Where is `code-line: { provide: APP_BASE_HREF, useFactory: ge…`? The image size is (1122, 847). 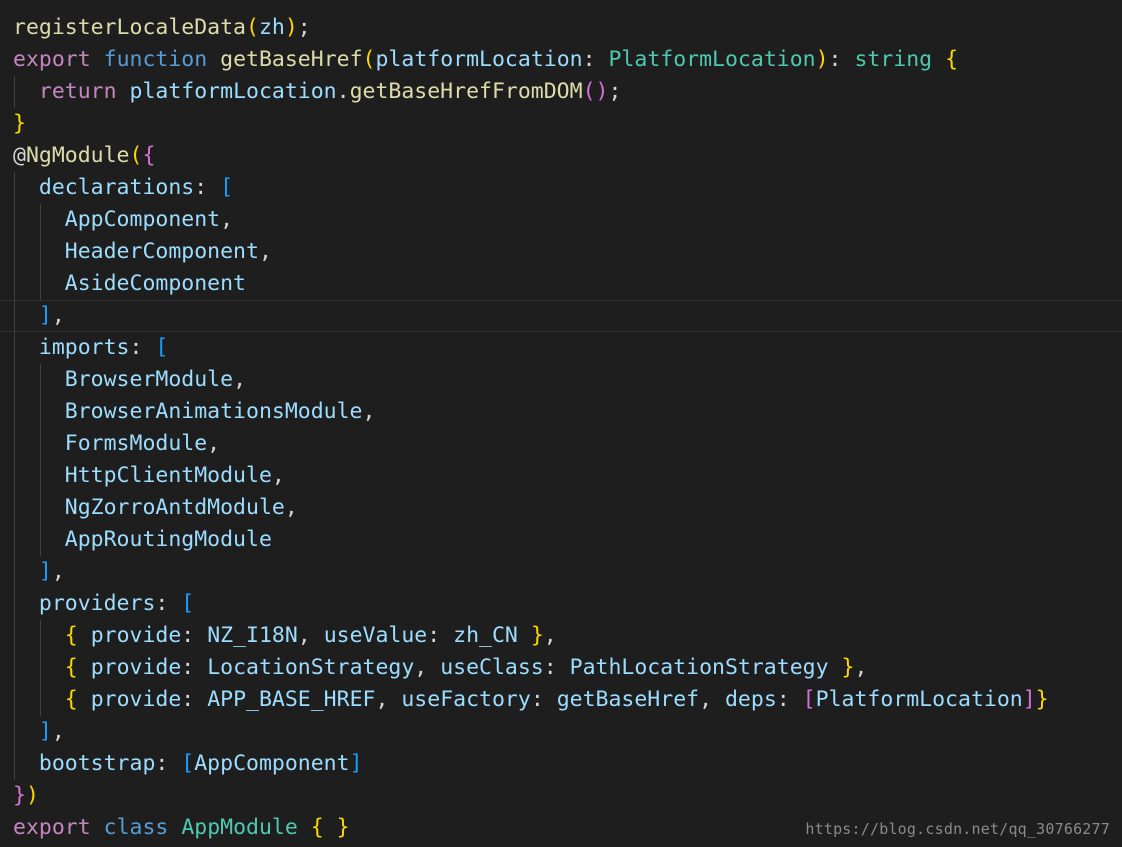
code-line: { provide: APP_BASE_HREF, useFactory: ge… is located at coordinates (561, 700).